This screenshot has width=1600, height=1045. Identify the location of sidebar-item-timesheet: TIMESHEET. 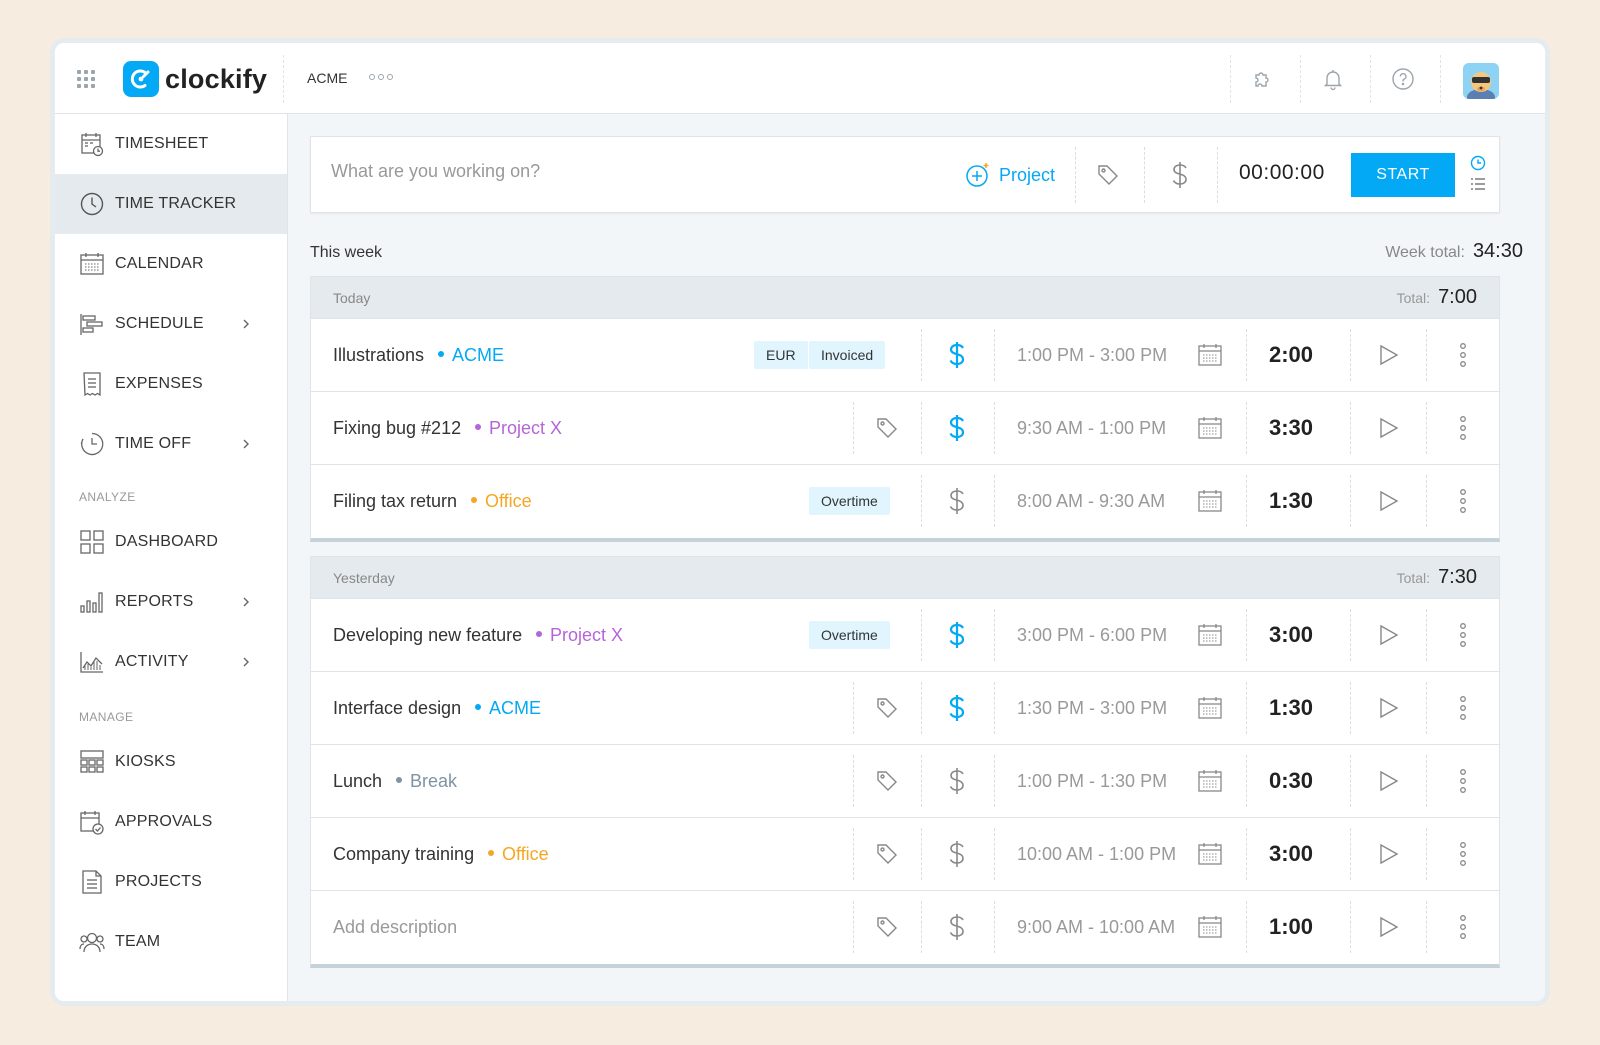
(171, 144).